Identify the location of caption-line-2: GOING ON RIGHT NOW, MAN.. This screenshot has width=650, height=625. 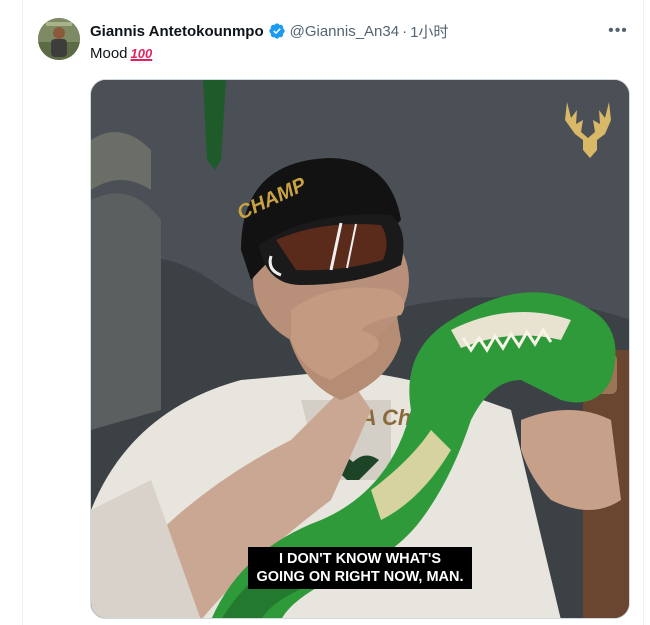
(360, 577).